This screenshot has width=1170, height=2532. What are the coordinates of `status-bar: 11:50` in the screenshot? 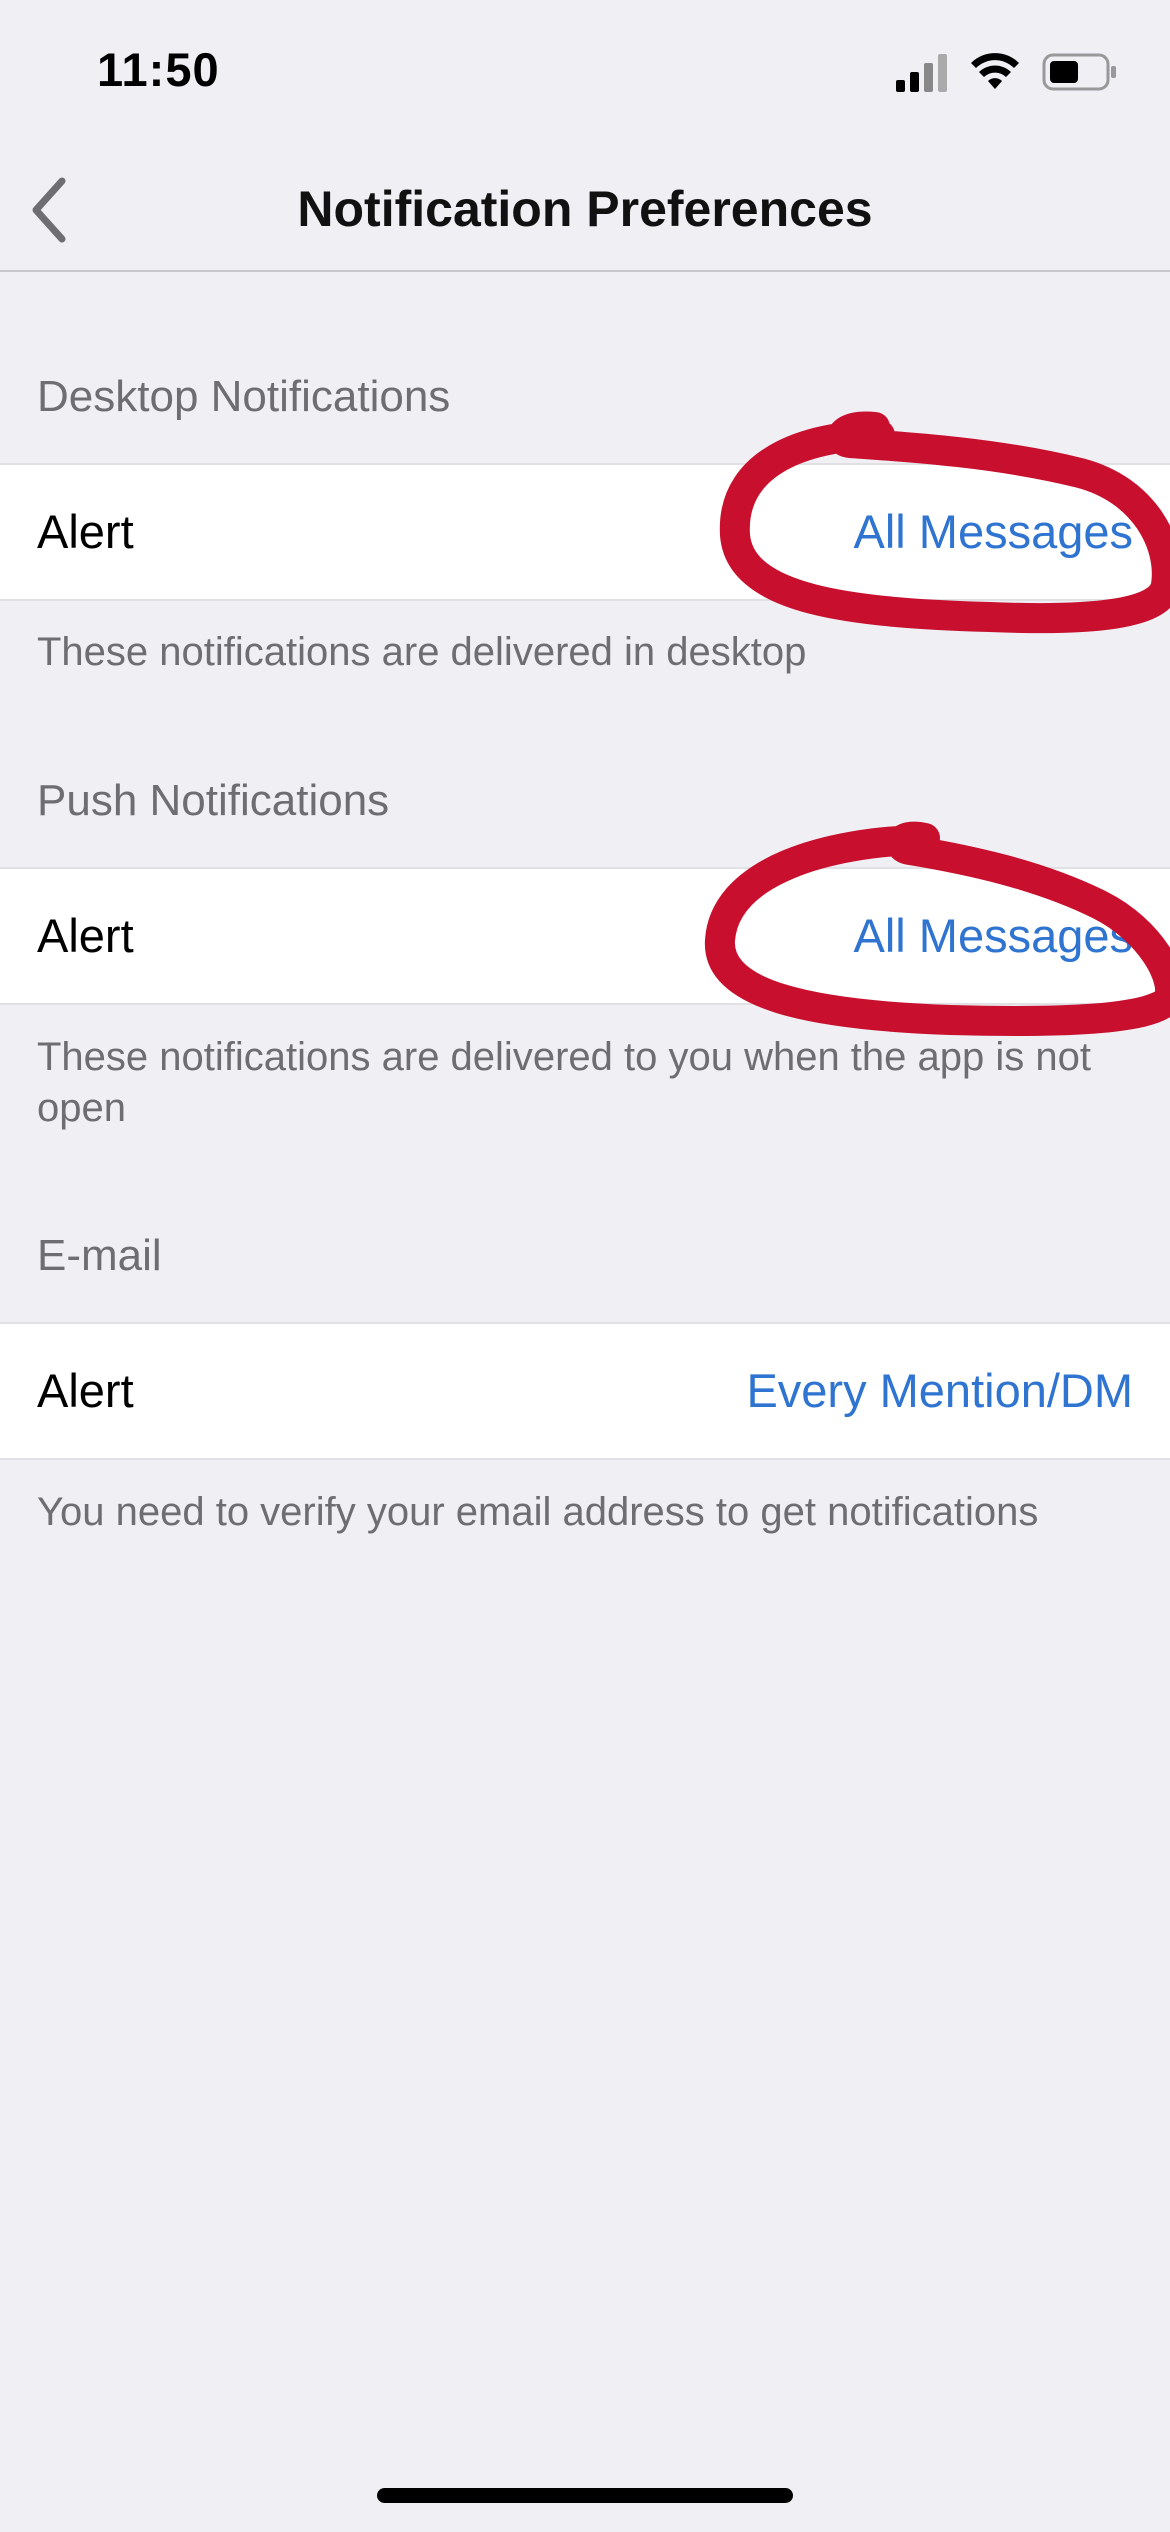 It's located at (585, 75).